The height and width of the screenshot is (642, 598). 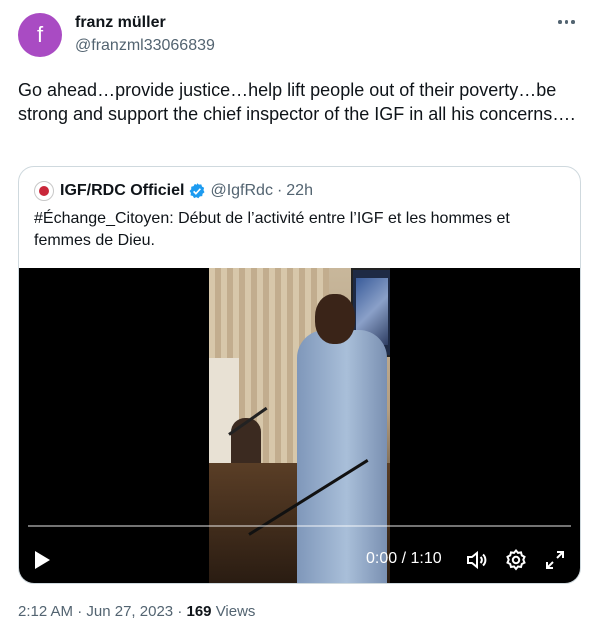 I want to click on author-name: franz müller, so click(x=120, y=23).